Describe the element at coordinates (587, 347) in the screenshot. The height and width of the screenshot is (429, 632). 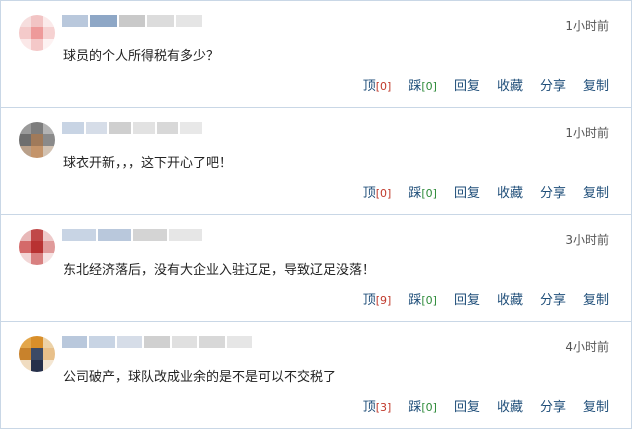
I see `comment-time: 4小时前` at that location.